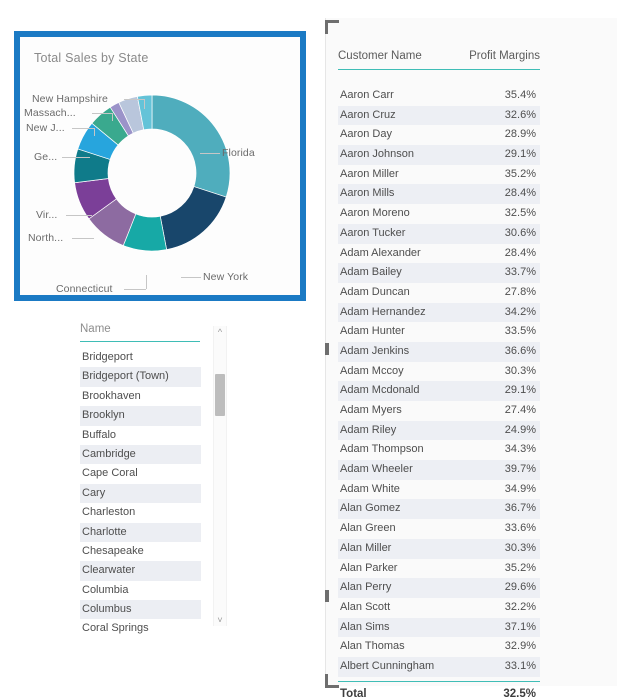  What do you see at coordinates (520, 606) in the screenshot?
I see `cell-profit-margin: 32.2%` at bounding box center [520, 606].